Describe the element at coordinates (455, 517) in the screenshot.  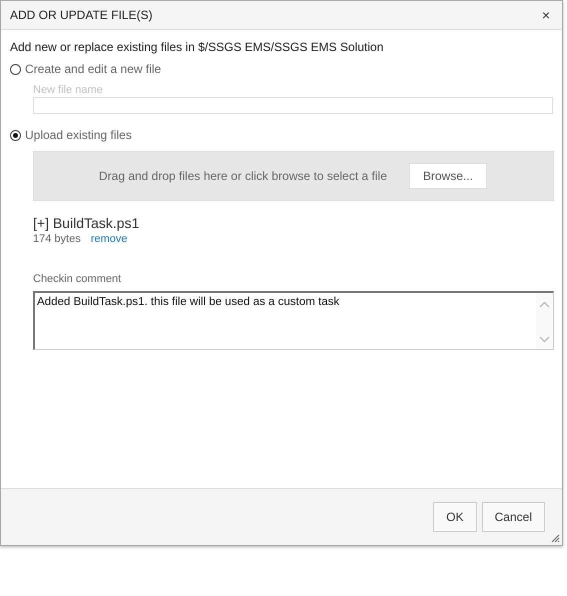
I see `dialog-button: OK` at that location.